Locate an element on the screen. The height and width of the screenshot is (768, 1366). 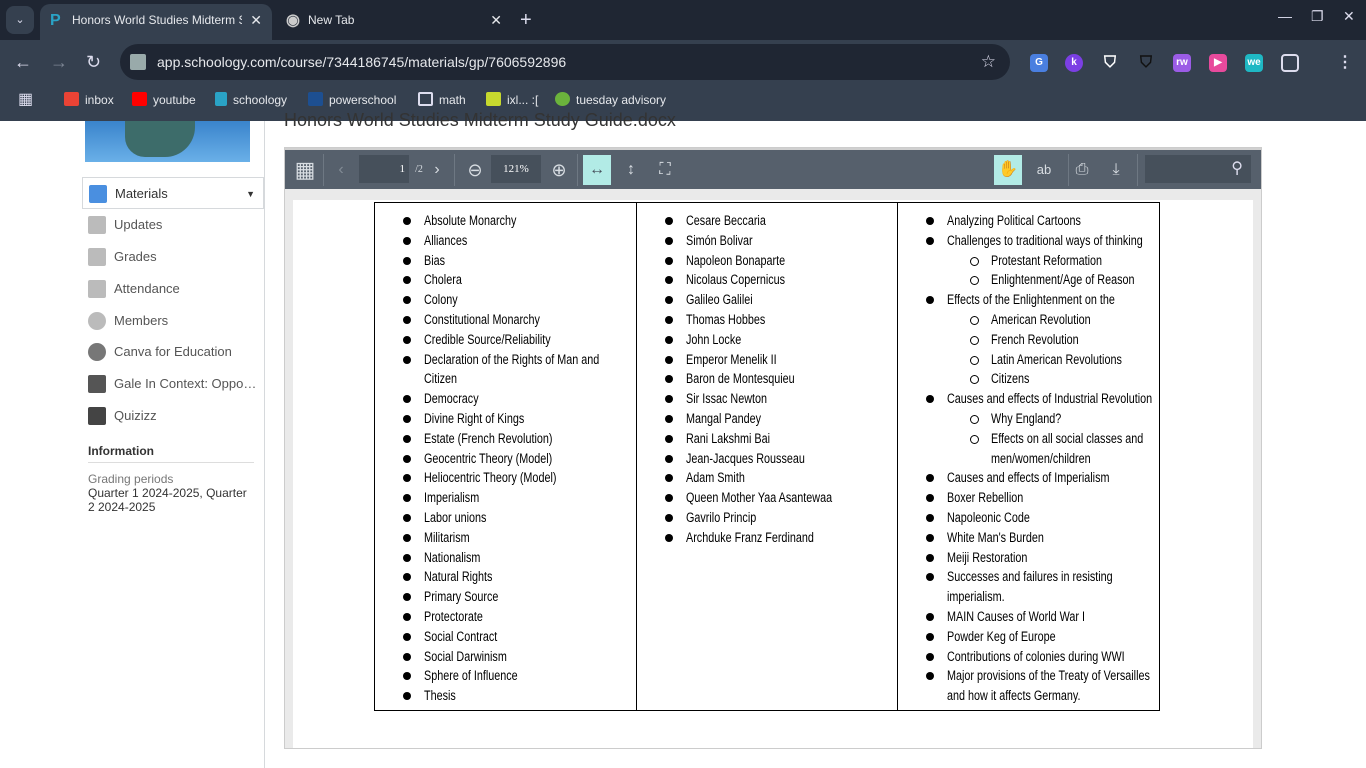
kami-icon: k is located at coordinates (1074, 63).